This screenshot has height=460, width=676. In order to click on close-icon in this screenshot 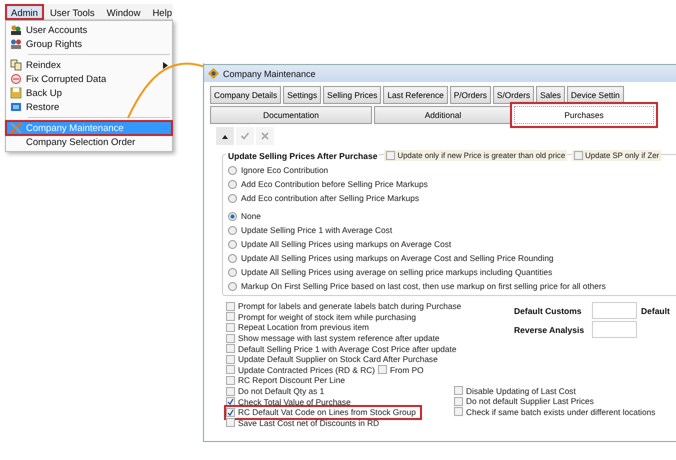, I will do `click(265, 136)`.